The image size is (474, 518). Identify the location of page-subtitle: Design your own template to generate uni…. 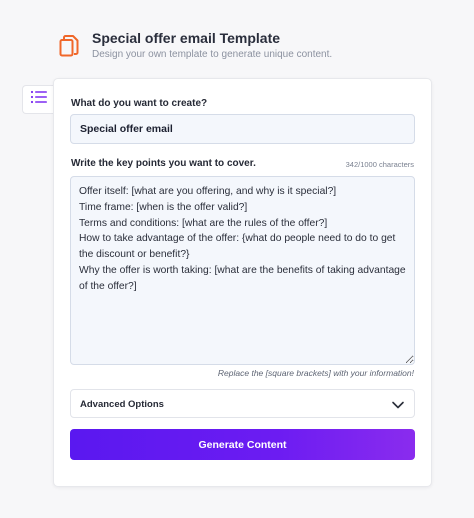
(212, 54).